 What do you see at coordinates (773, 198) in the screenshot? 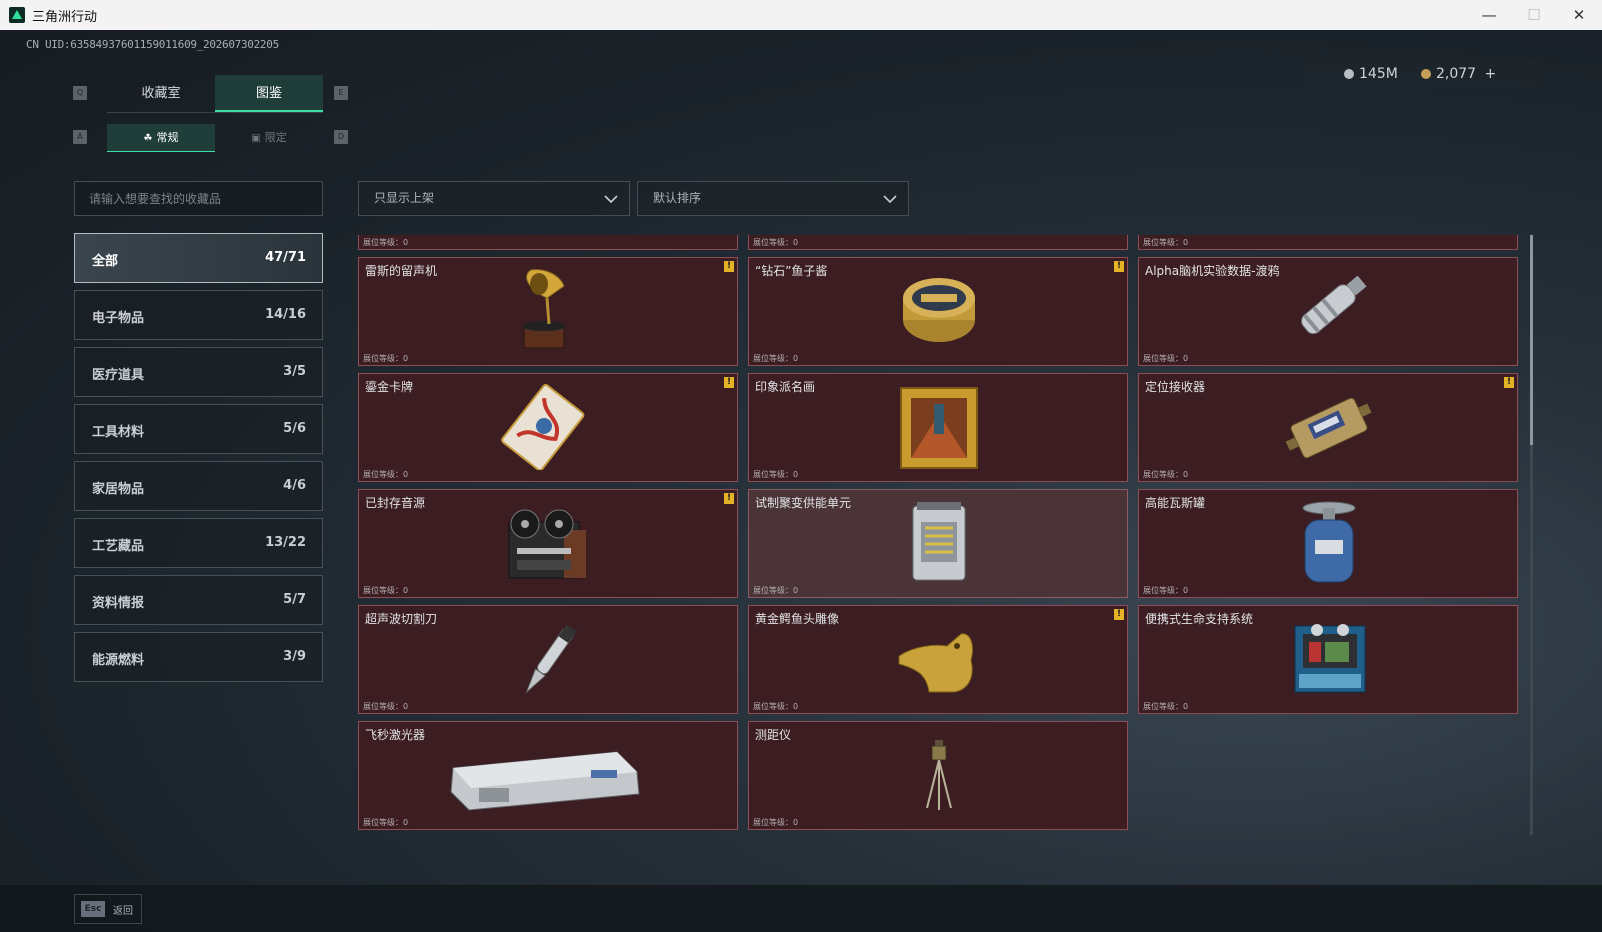
I see `sort-dropdown: 默认排序` at bounding box center [773, 198].